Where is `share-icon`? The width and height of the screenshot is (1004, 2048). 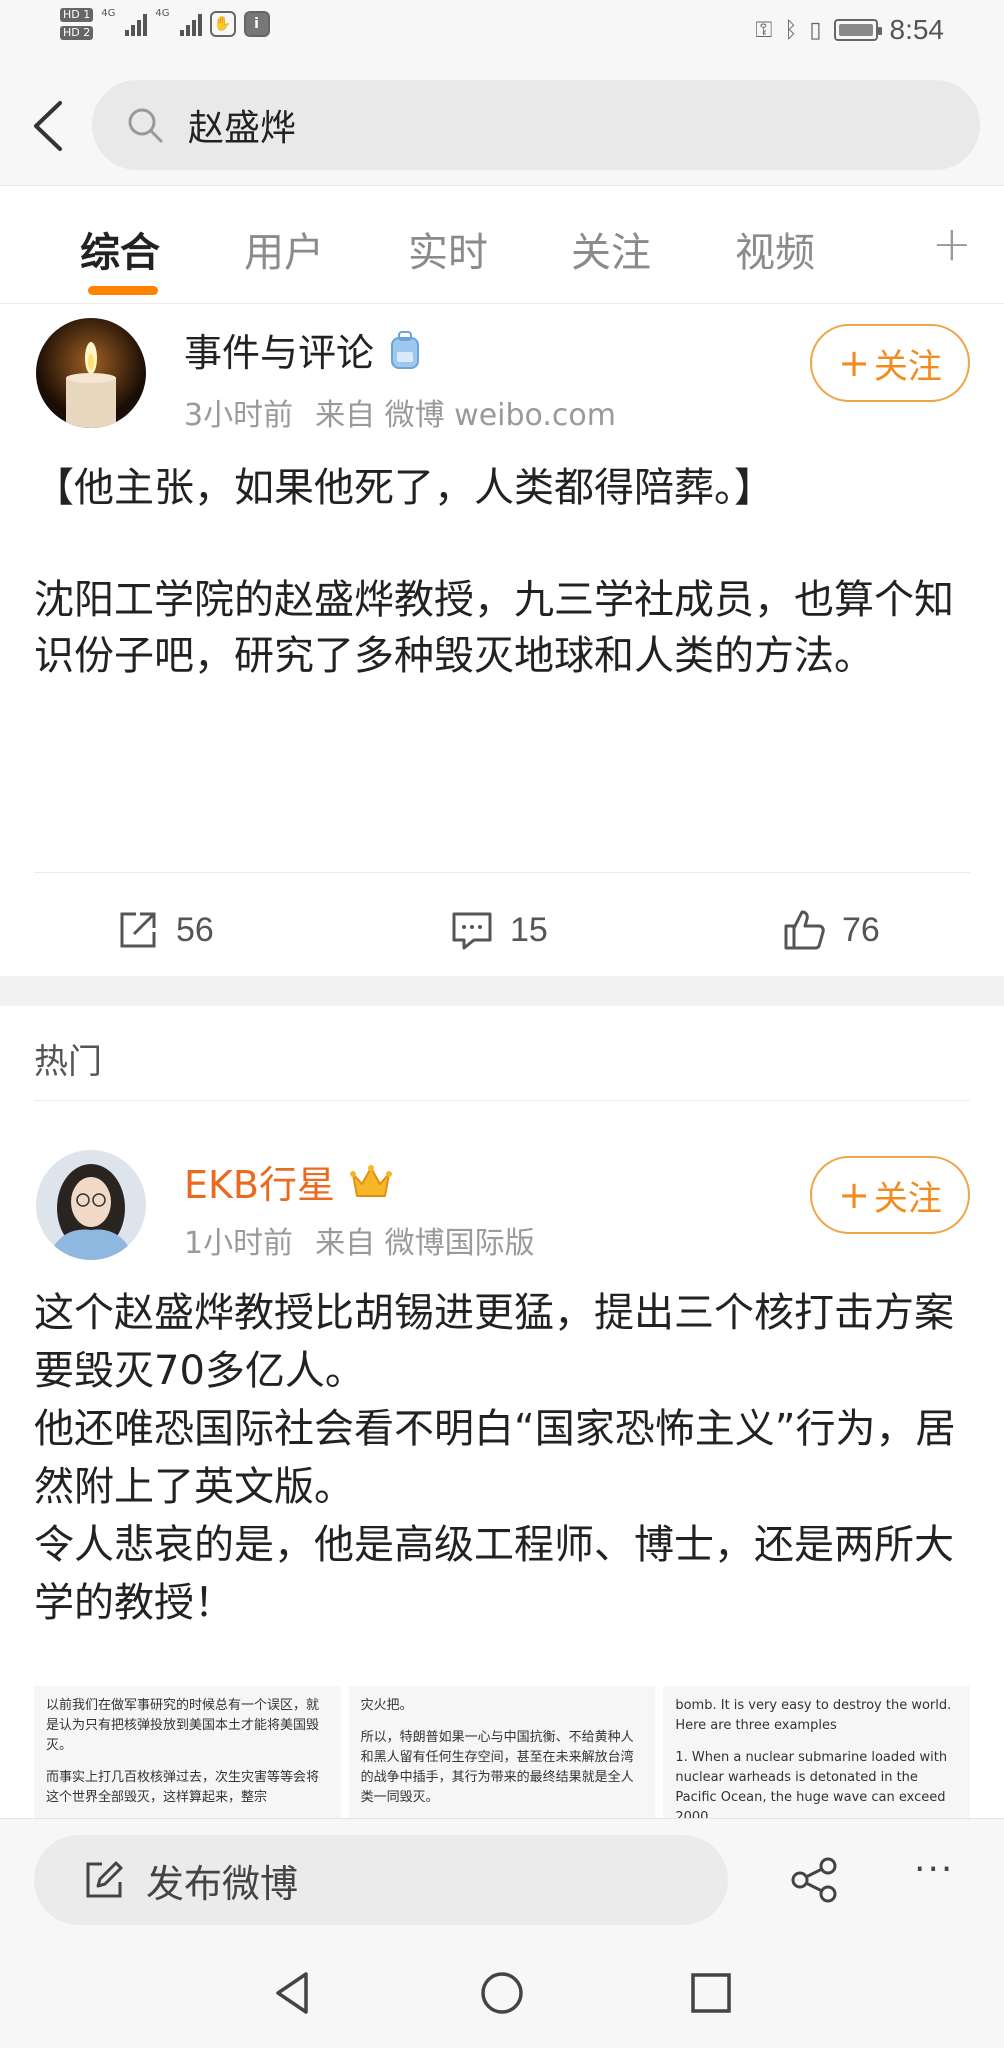 share-icon is located at coordinates (815, 1880).